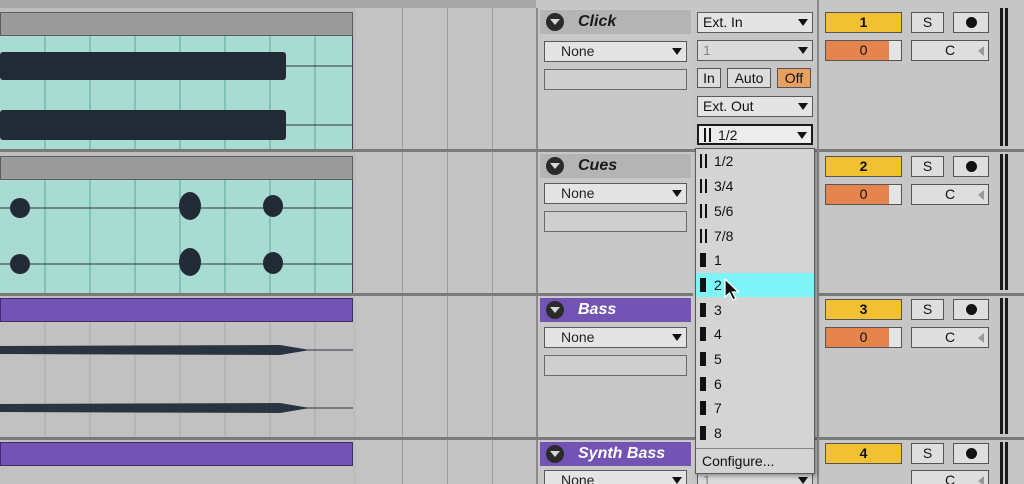 This screenshot has width=1024, height=484. What do you see at coordinates (863, 453) in the screenshot?
I see `track-activator-button: 4` at bounding box center [863, 453].